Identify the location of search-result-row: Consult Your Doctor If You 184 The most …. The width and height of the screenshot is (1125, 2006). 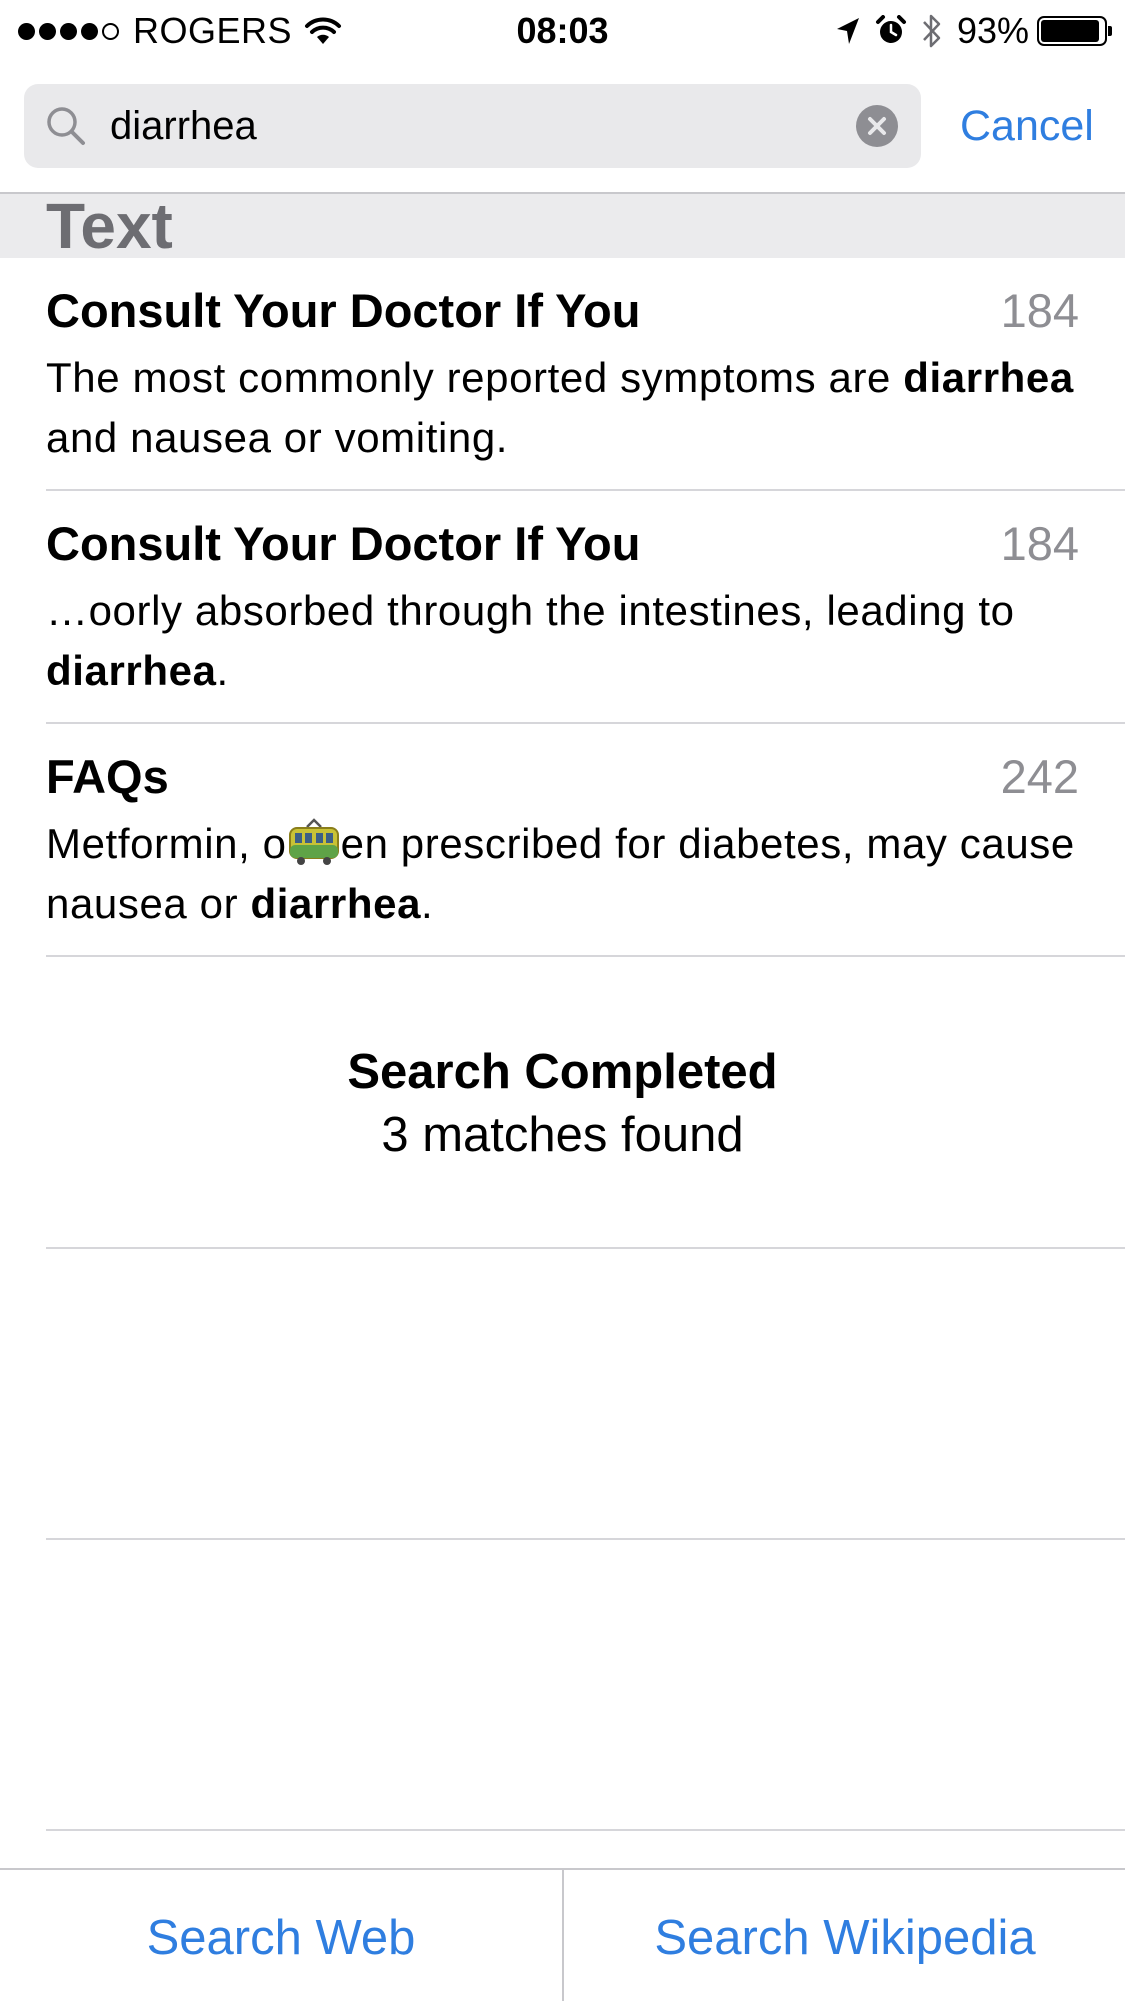
(562, 374).